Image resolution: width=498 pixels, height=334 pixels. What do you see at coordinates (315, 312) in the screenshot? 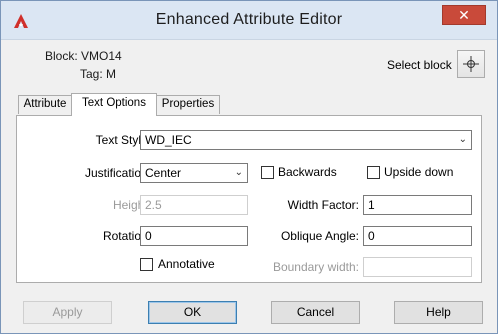
I see `cancel-button: Cancel` at bounding box center [315, 312].